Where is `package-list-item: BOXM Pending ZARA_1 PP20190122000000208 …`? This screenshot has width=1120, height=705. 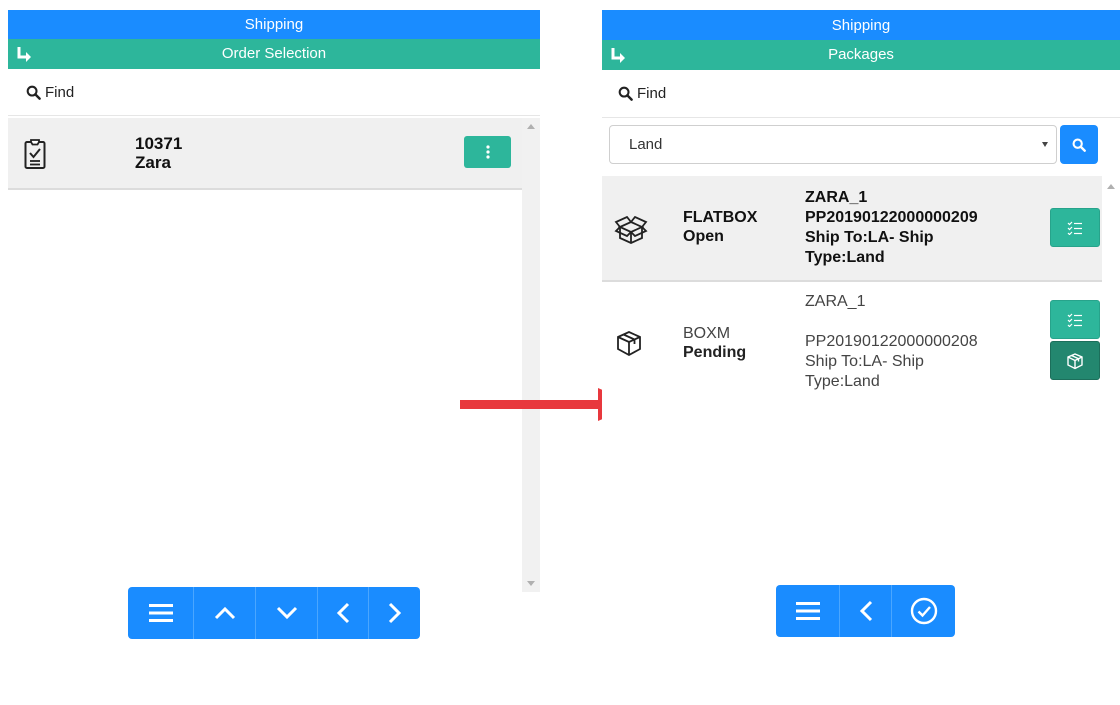 package-list-item: BOXM Pending ZARA_1 PP20190122000000208 … is located at coordinates (852, 349).